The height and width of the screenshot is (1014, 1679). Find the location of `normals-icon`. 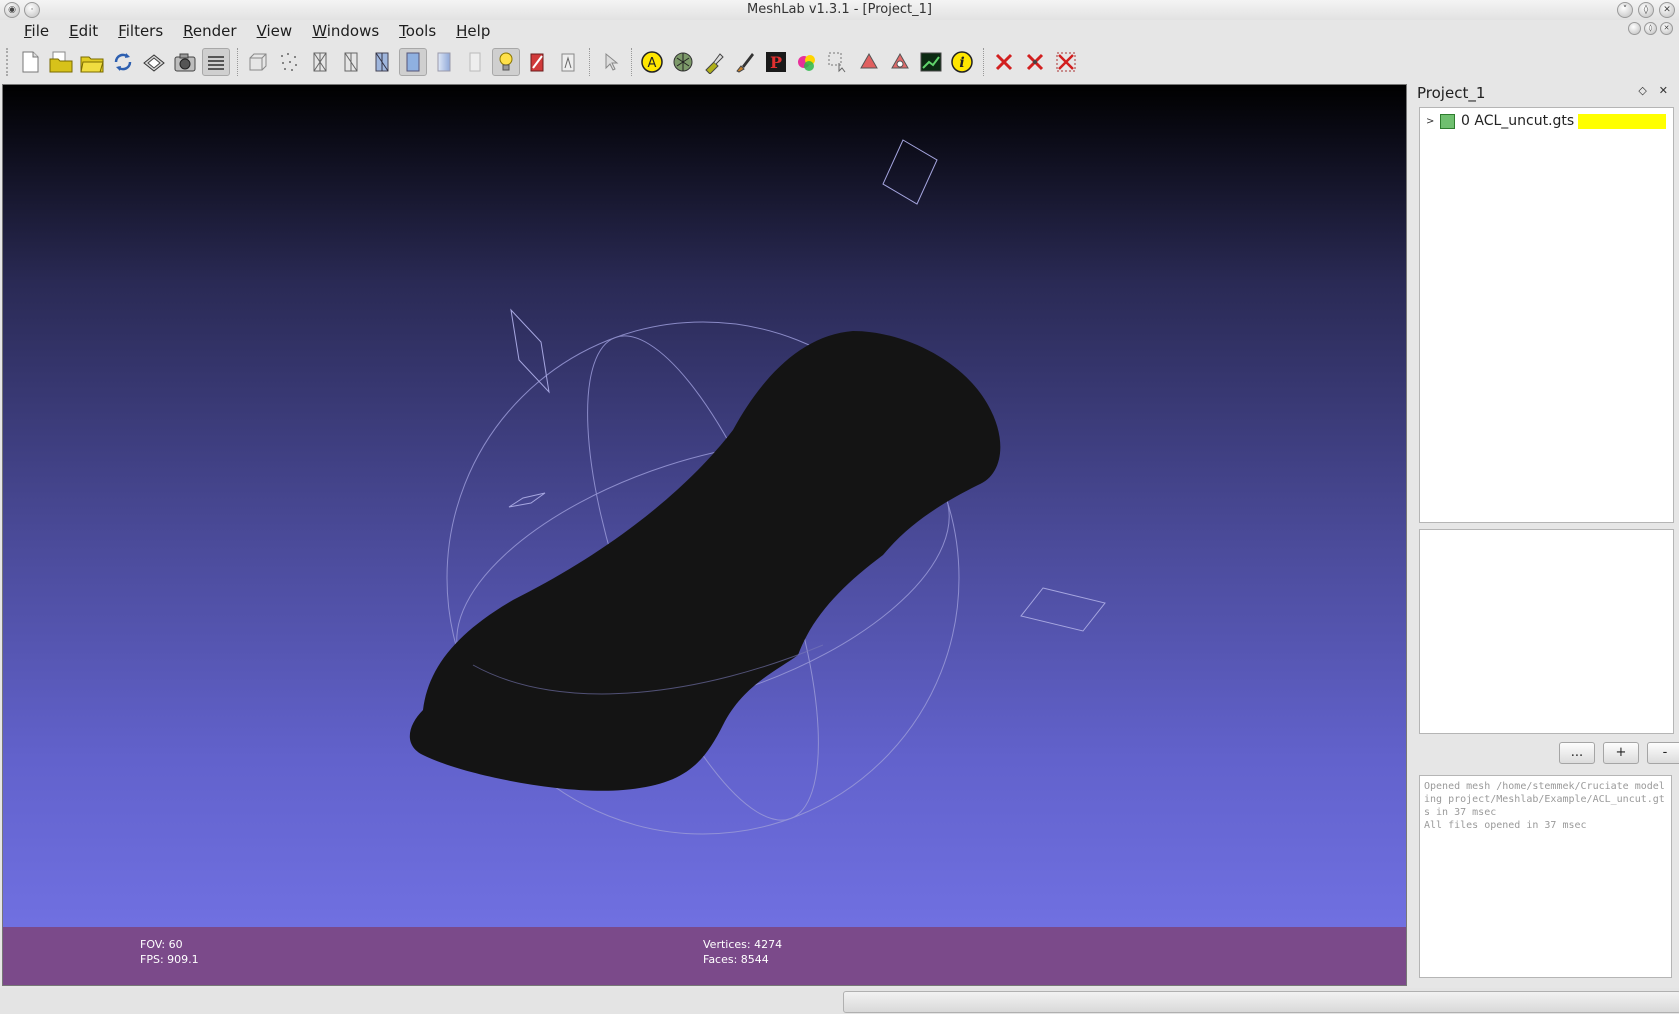

normals-icon is located at coordinates (568, 62).